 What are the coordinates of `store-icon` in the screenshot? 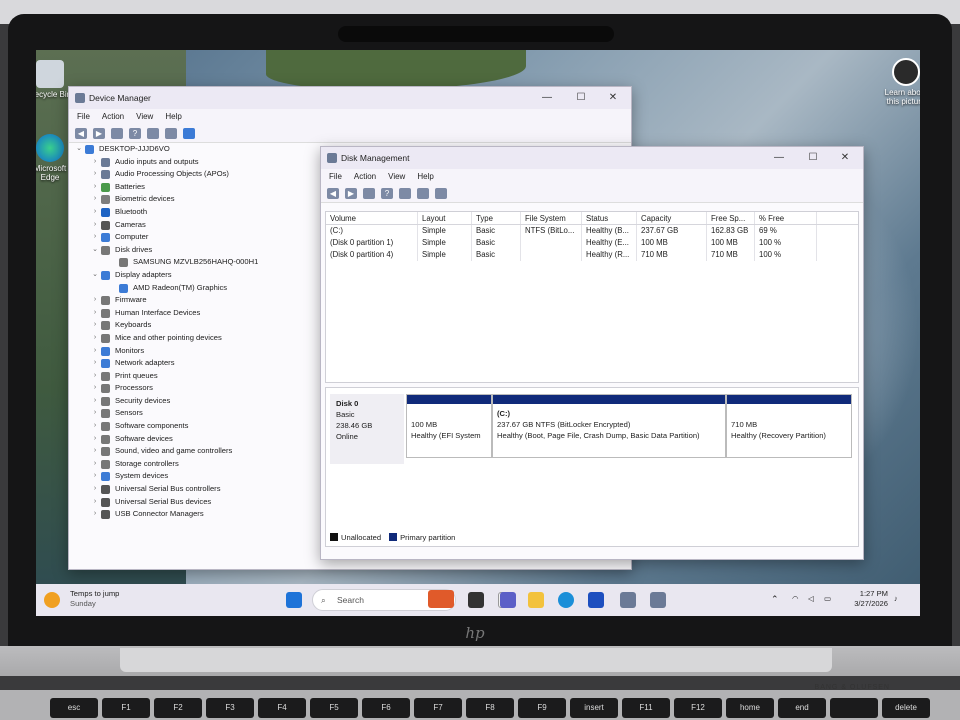 It's located at (596, 600).